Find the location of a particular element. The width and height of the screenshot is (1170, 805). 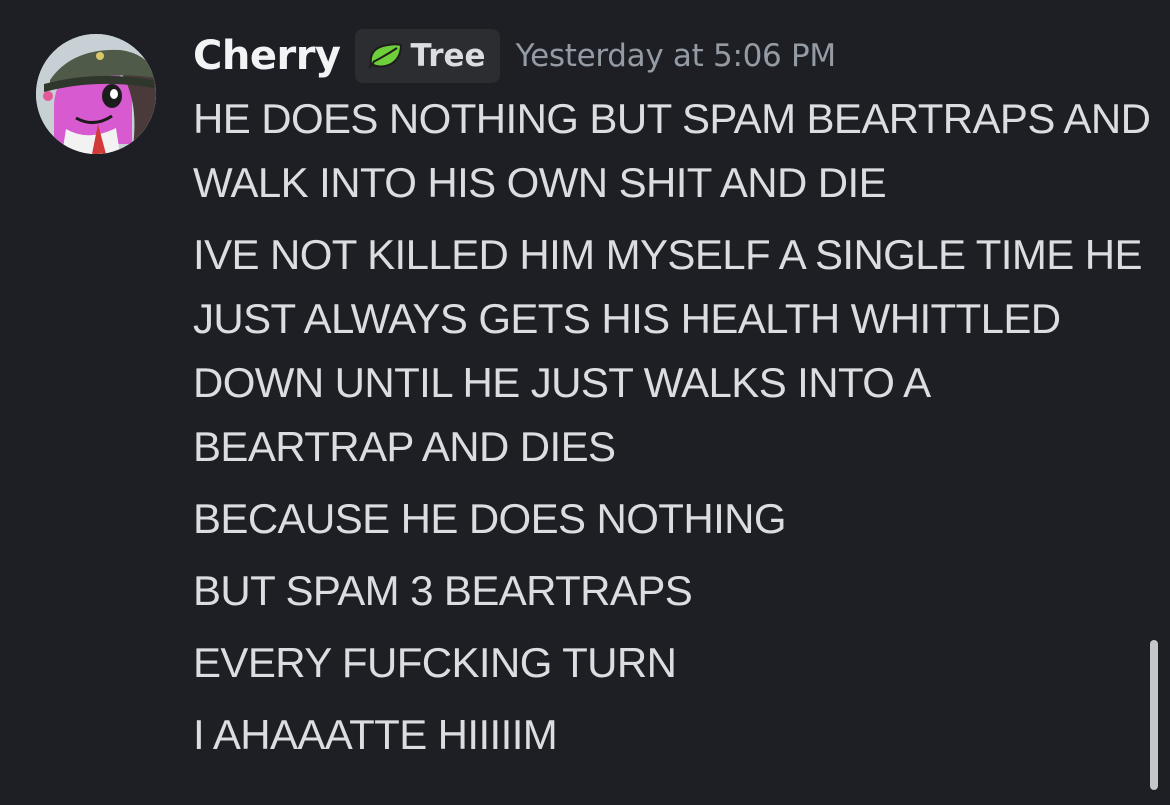

avatar is located at coordinates (96, 94).